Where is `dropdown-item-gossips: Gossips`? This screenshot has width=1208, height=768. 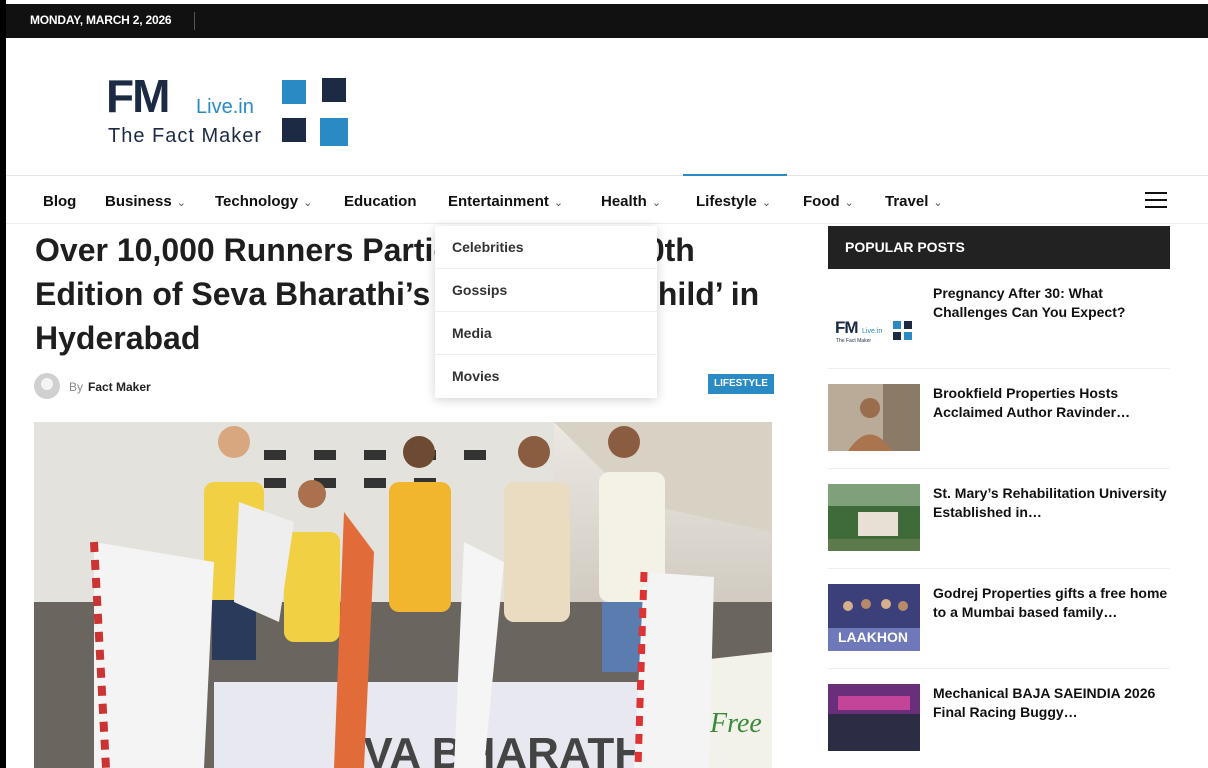
dropdown-item-gossips: Gossips is located at coordinates (546, 290).